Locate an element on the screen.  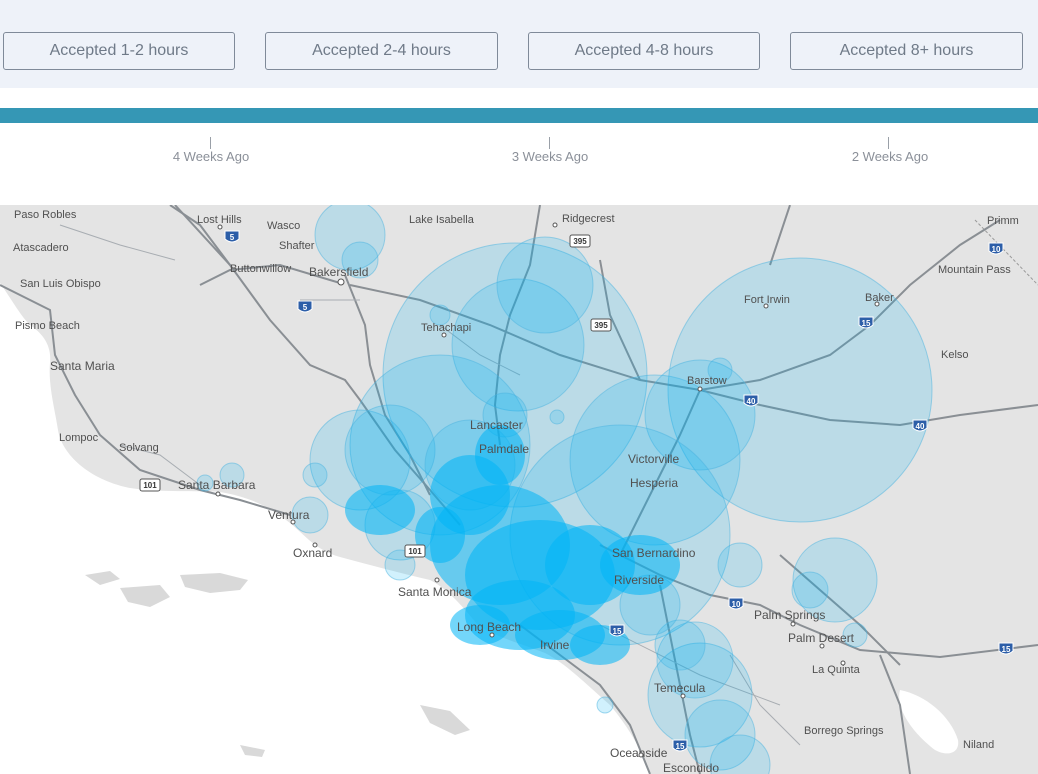
timeline-tick-label: 2 Weeks Ago is located at coordinates (890, 156).